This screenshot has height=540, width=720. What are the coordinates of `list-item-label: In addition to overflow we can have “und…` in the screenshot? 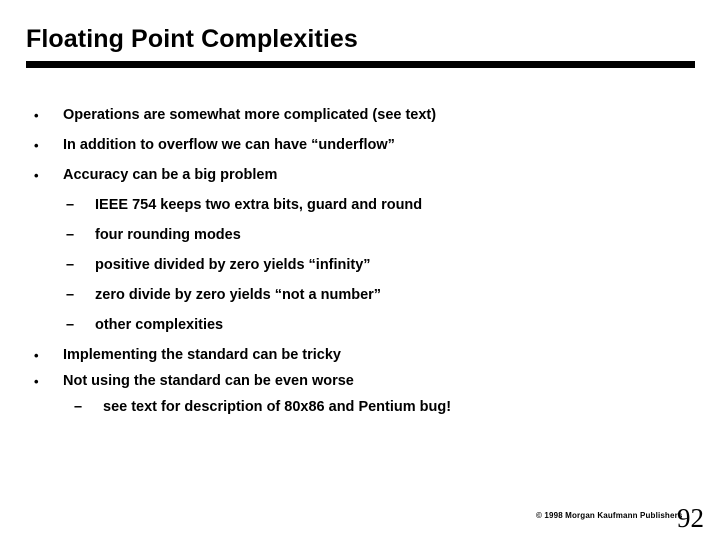 It's located at (229, 145).